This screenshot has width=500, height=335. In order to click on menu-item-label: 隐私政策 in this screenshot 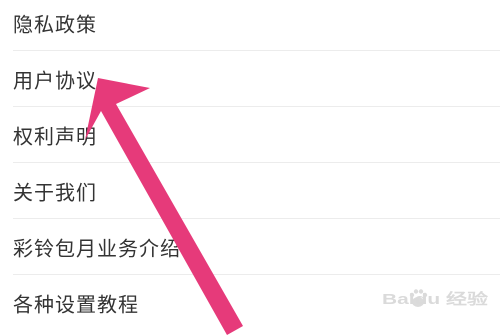, I will do `click(55, 24)`.